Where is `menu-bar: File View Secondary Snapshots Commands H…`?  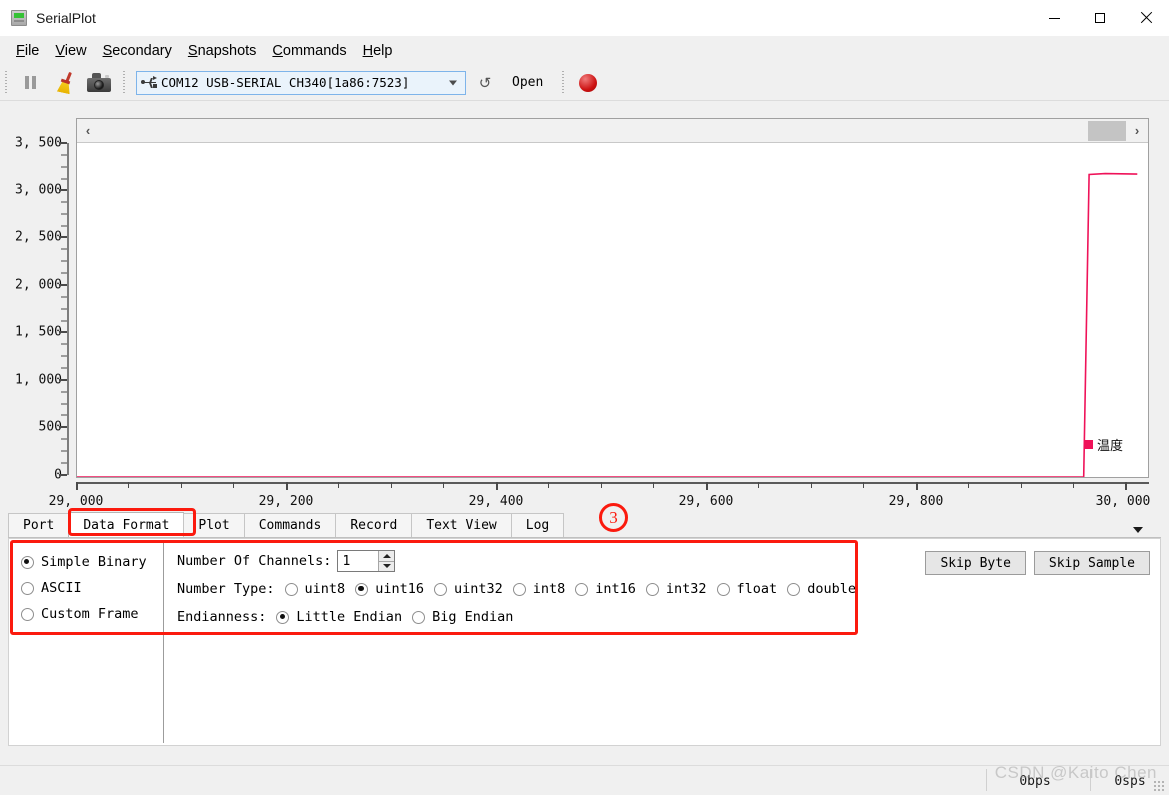
menu-bar: File View Secondary Snapshots Commands H… is located at coordinates (584, 50).